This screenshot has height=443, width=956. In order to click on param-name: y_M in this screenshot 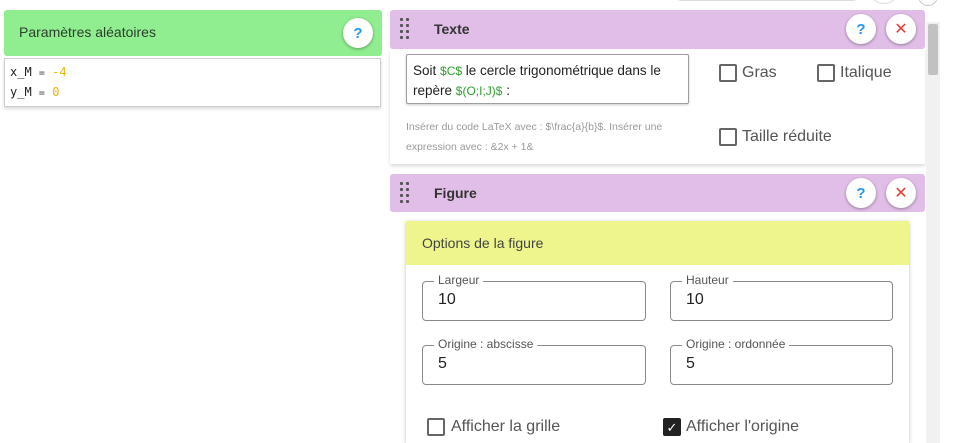, I will do `click(21, 92)`.